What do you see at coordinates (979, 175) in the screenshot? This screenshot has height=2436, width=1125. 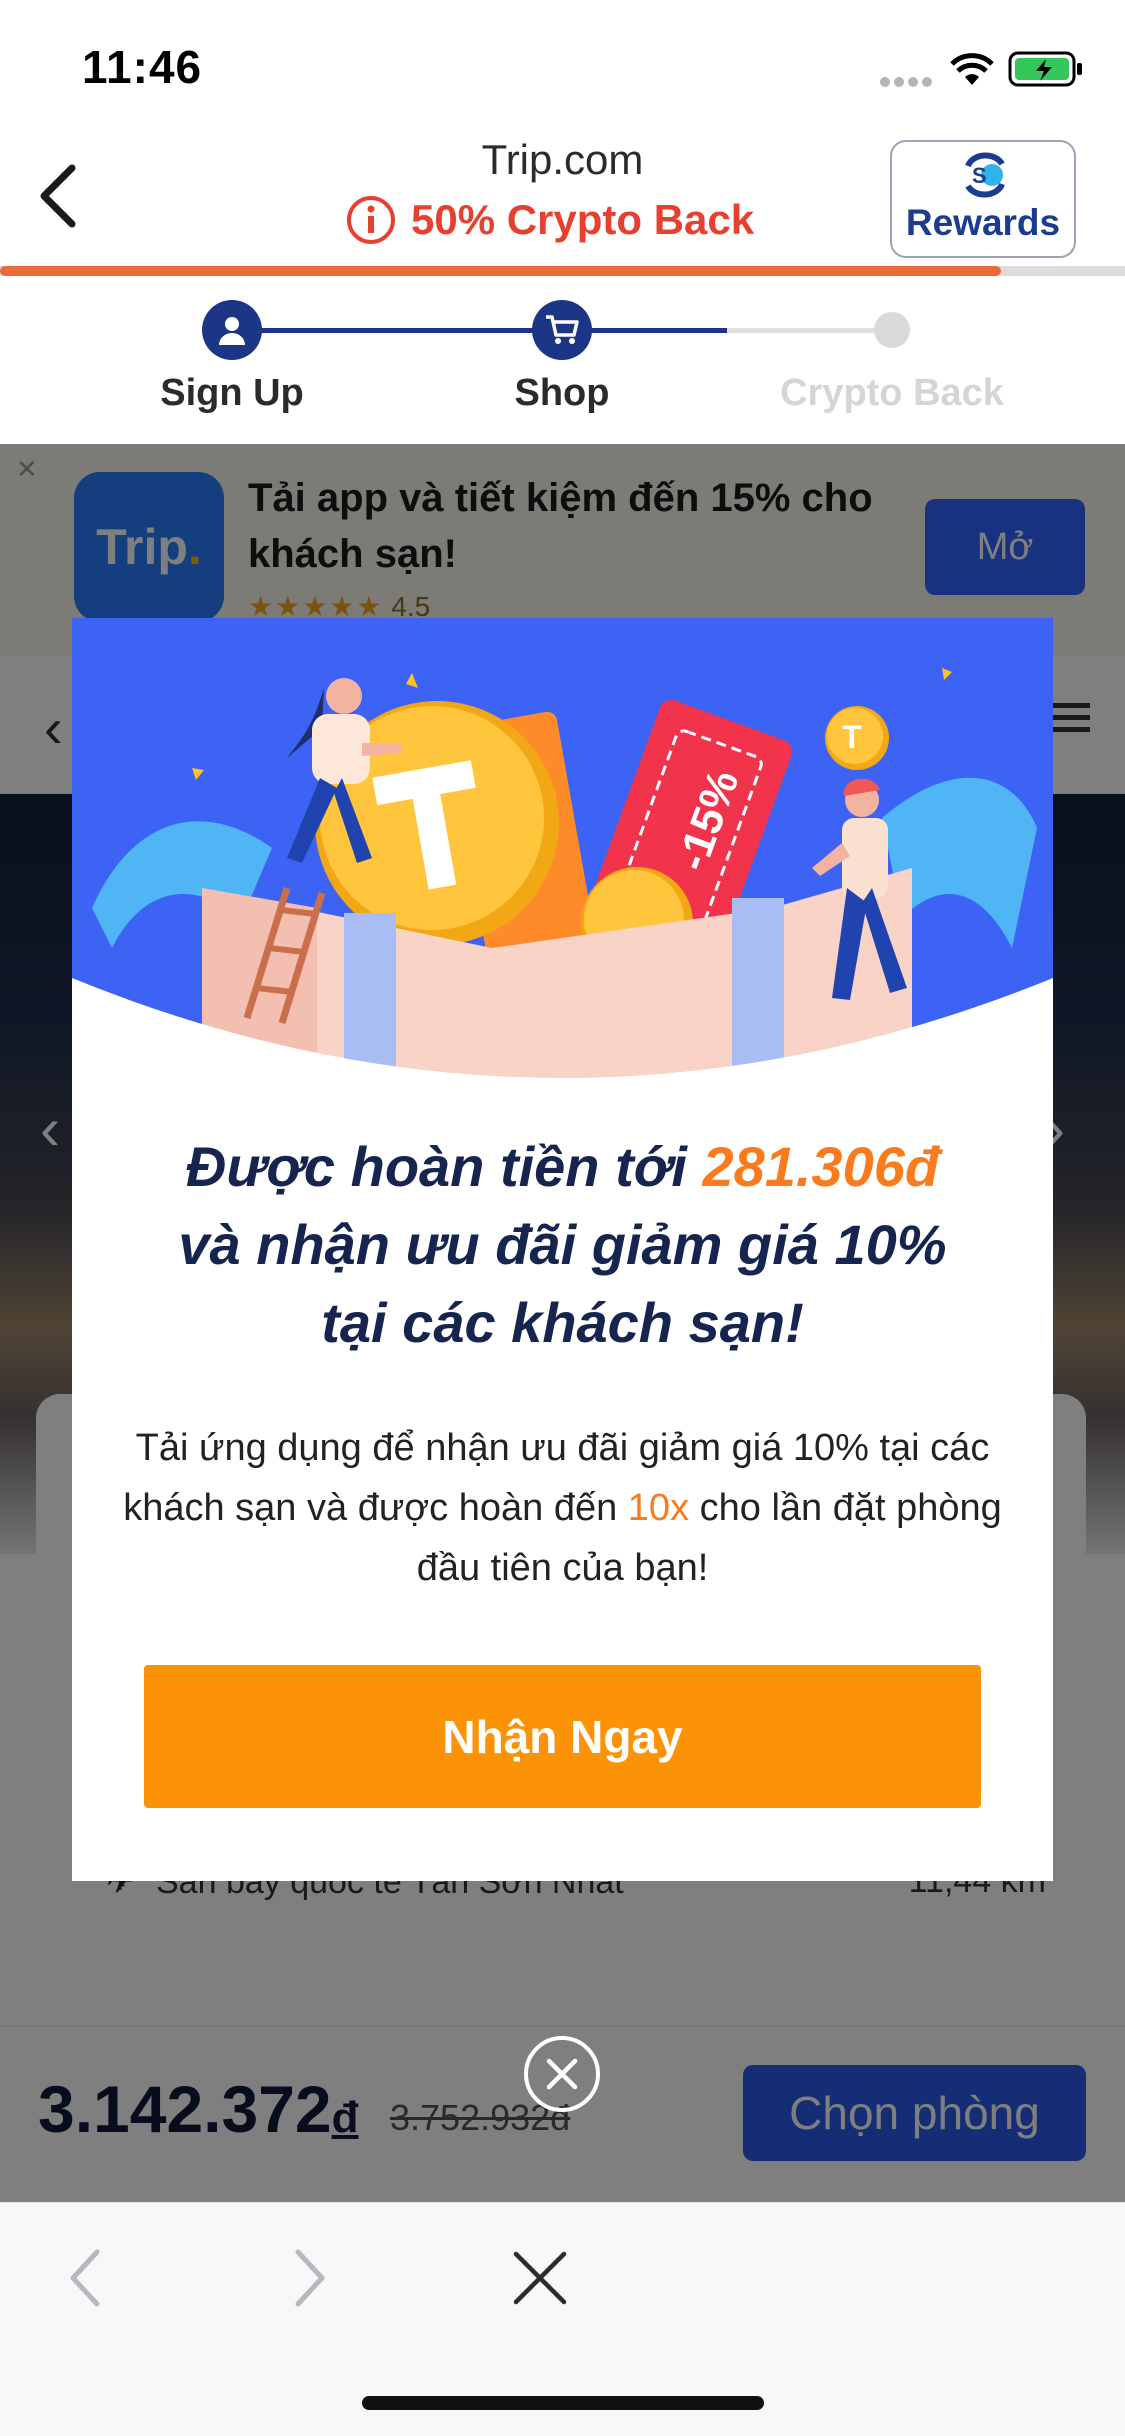 I see `svg-text: S` at bounding box center [979, 175].